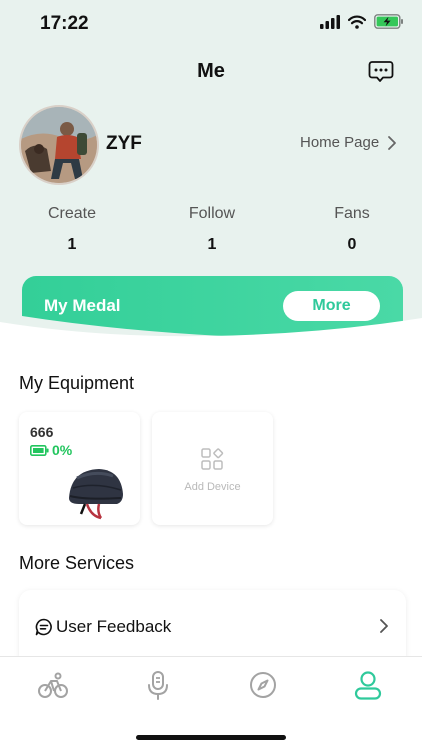 The height and width of the screenshot is (750, 422). Describe the element at coordinates (43, 627) in the screenshot. I see `feedback-icon` at that location.